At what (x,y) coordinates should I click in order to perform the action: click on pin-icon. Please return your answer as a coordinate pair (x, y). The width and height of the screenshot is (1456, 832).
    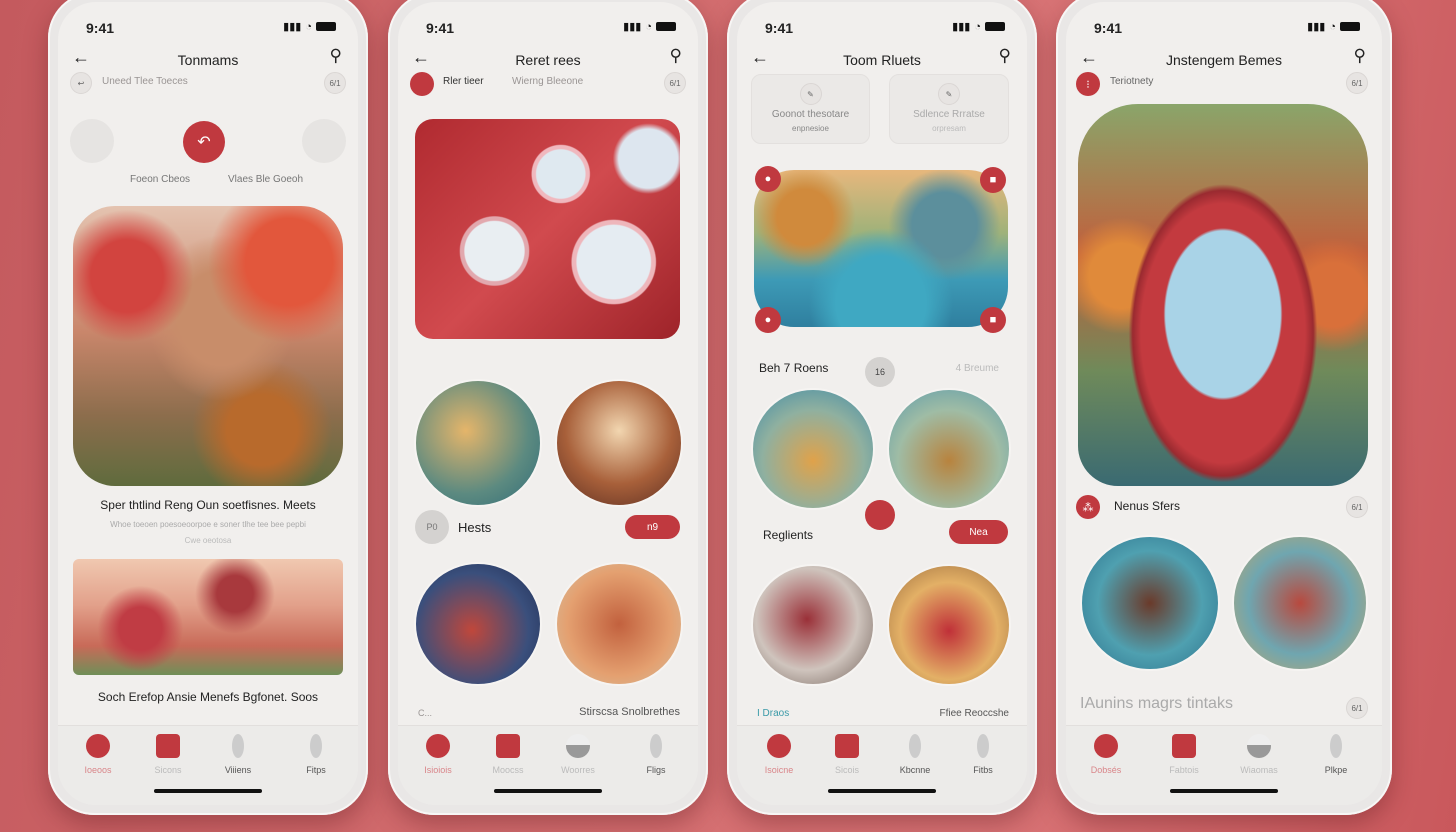
    Looking at the image, I should click on (238, 746).